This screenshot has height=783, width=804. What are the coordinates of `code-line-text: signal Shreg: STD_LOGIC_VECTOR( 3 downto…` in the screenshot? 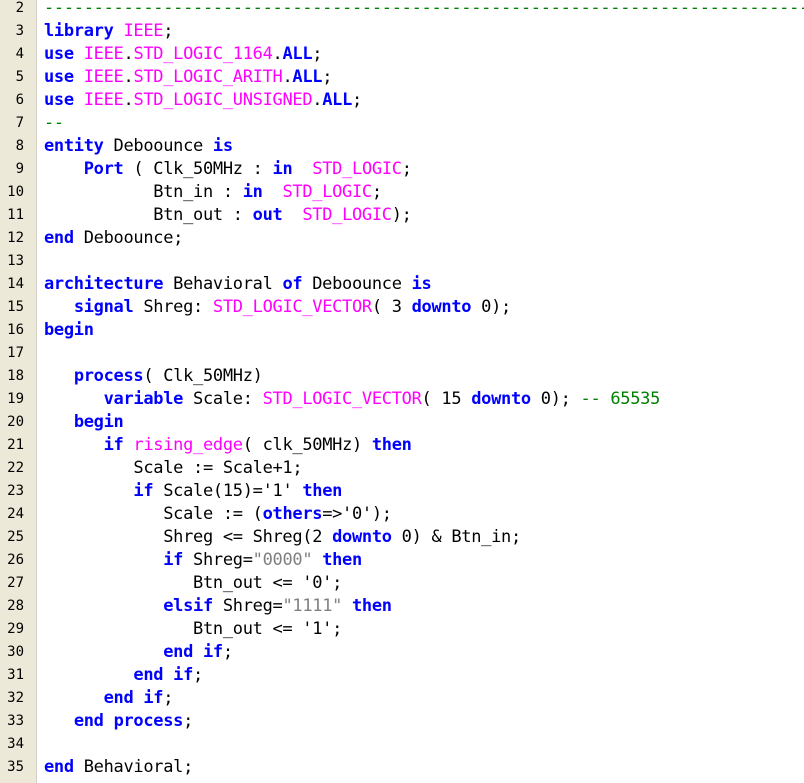 It's located at (277, 307).